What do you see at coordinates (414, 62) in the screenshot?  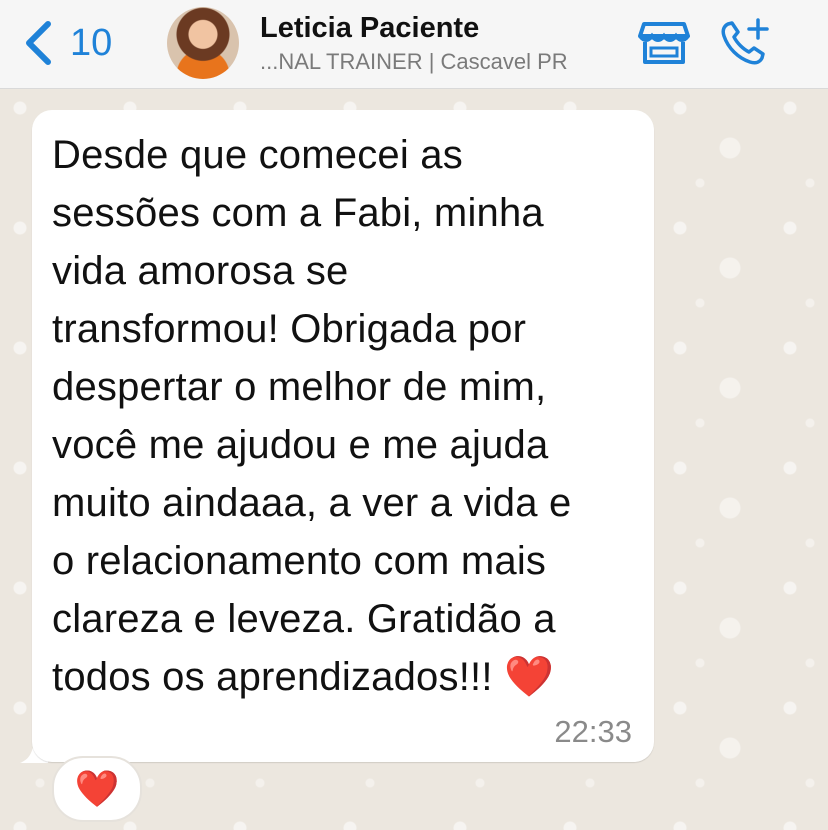 I see `contact-subtitle: ...NAL TRAINER | Cascavel PR` at bounding box center [414, 62].